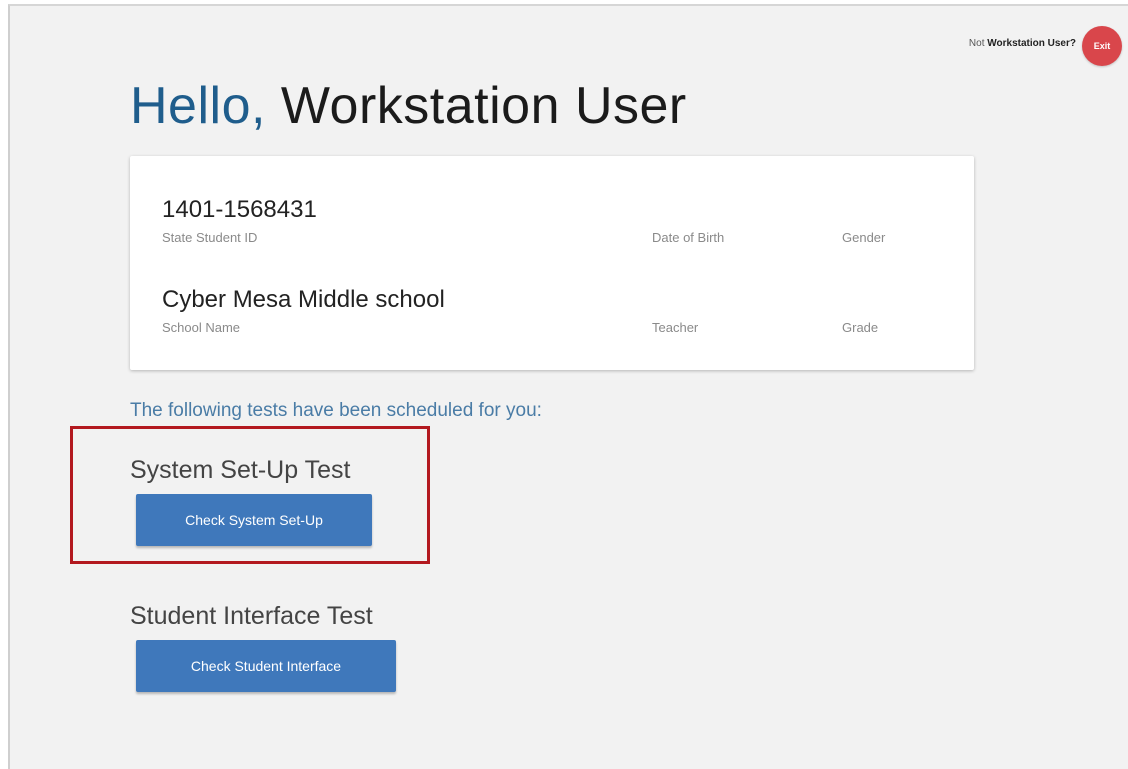 This screenshot has height=769, width=1128. Describe the element at coordinates (266, 666) in the screenshot. I see `check-student-interface-button: Check Student Interface` at that location.